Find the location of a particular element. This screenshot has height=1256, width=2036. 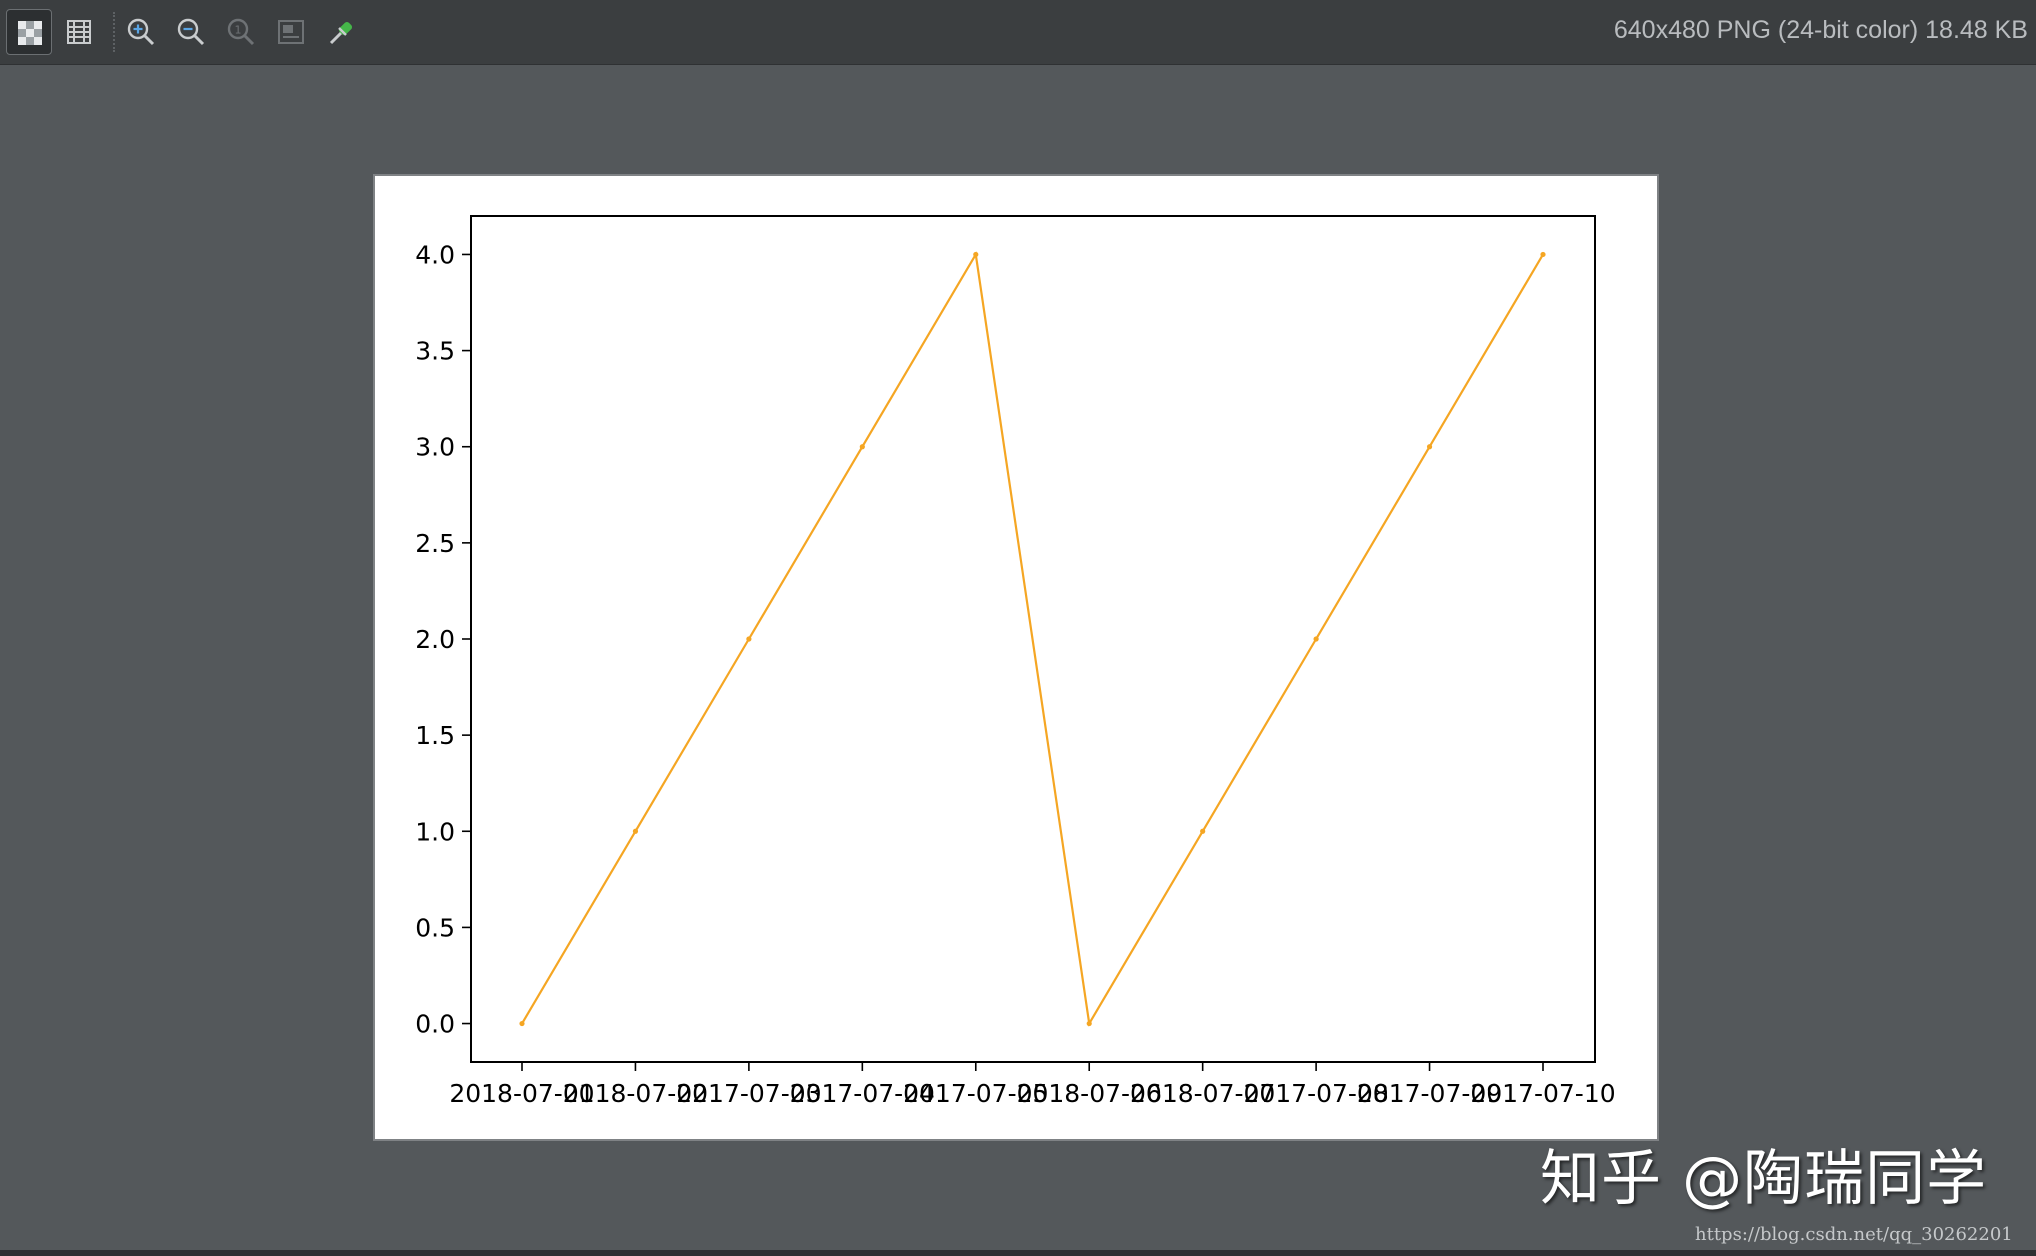

y-tick-label: 0.0 is located at coordinates (435, 1024).